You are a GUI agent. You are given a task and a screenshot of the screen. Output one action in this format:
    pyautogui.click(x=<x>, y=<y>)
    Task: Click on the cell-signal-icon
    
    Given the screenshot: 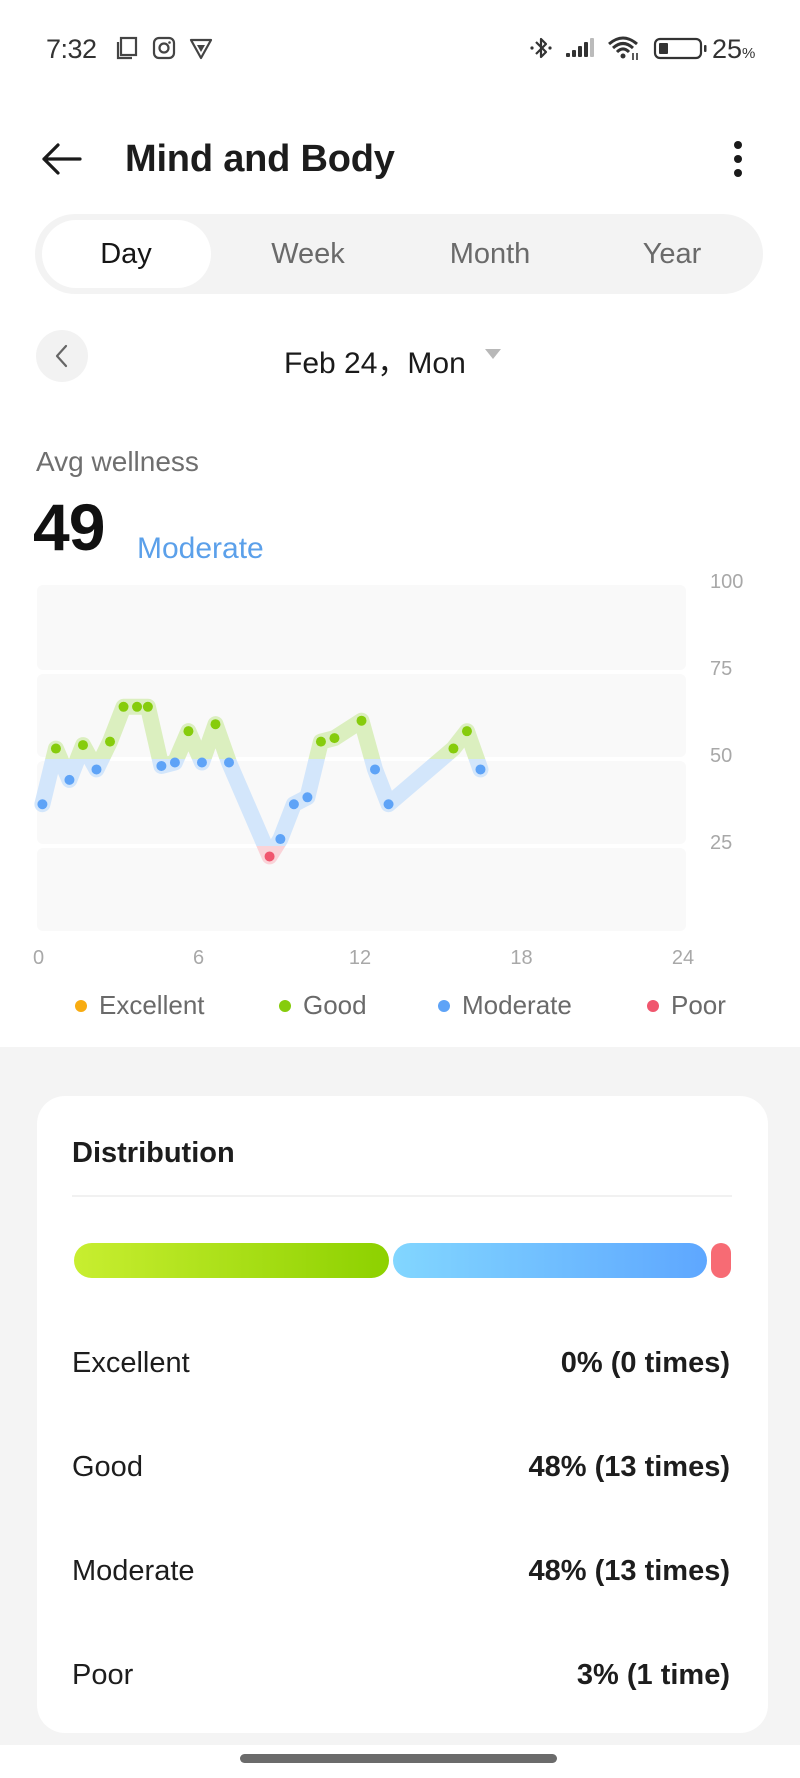 What is the action you would take?
    pyautogui.click(x=580, y=47)
    